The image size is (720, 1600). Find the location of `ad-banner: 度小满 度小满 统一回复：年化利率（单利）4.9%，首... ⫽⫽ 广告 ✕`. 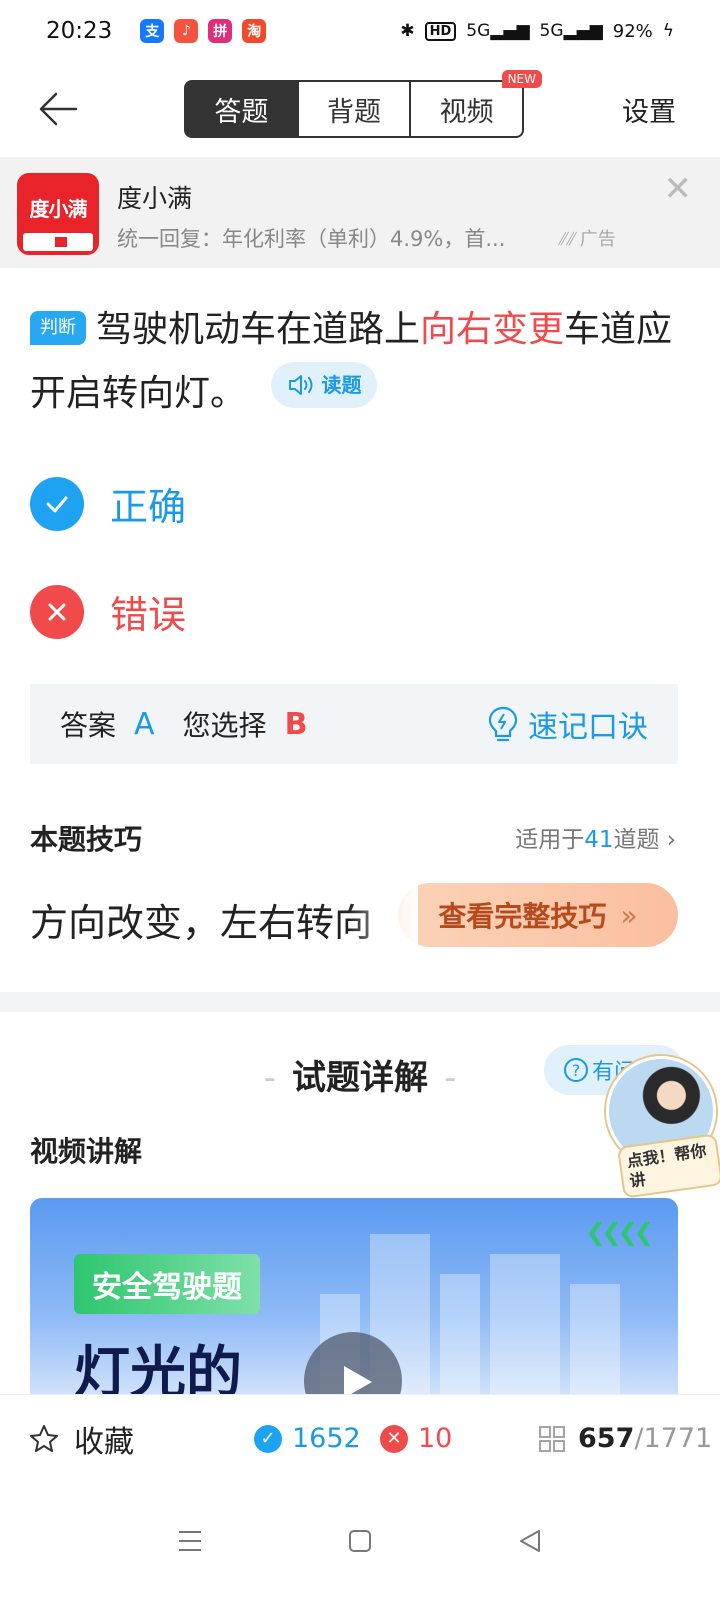

ad-banner: 度小满 度小满 统一回复：年化利率（单利）4.9%，首... ⫽⫽ 广告 ✕ is located at coordinates (360, 212).